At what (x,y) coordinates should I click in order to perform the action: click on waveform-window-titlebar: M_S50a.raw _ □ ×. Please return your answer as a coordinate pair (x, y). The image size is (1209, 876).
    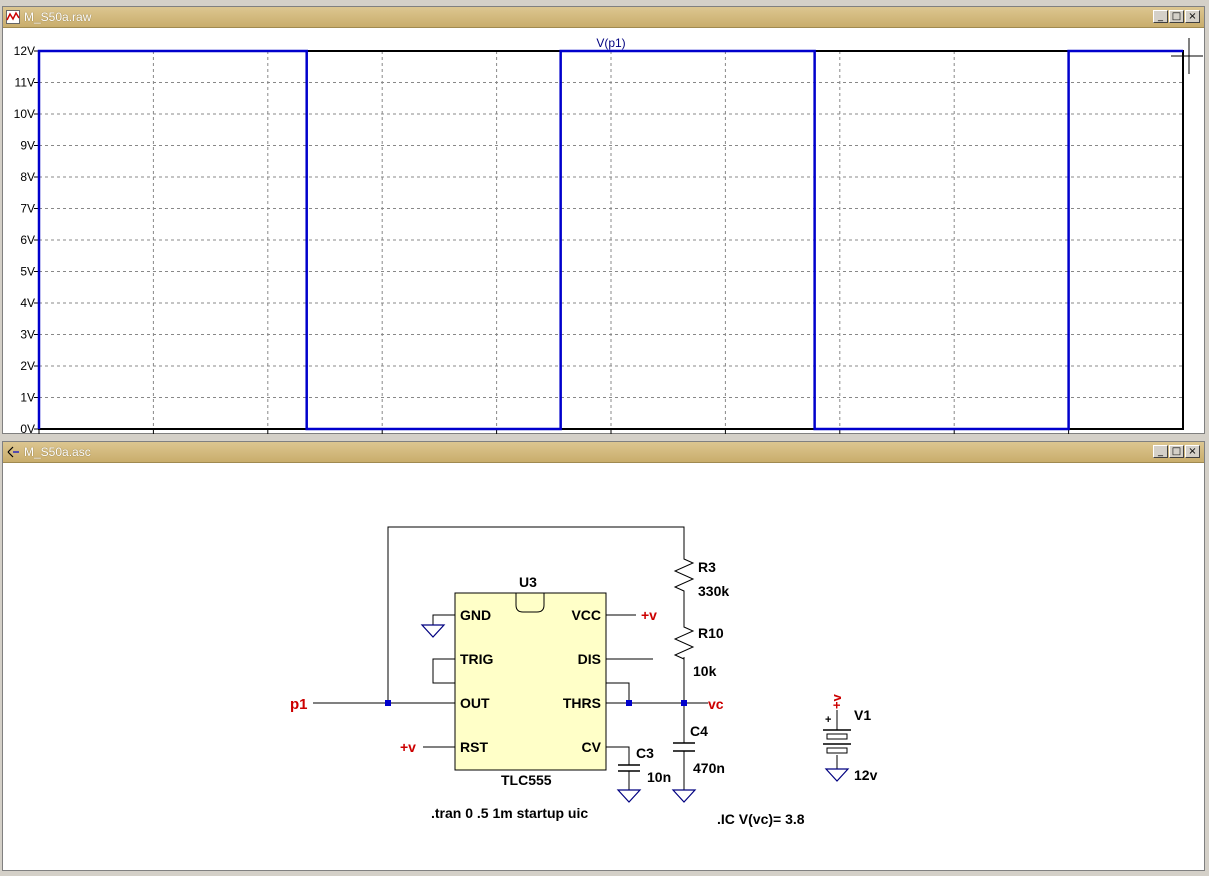
    Looking at the image, I should click on (603, 17).